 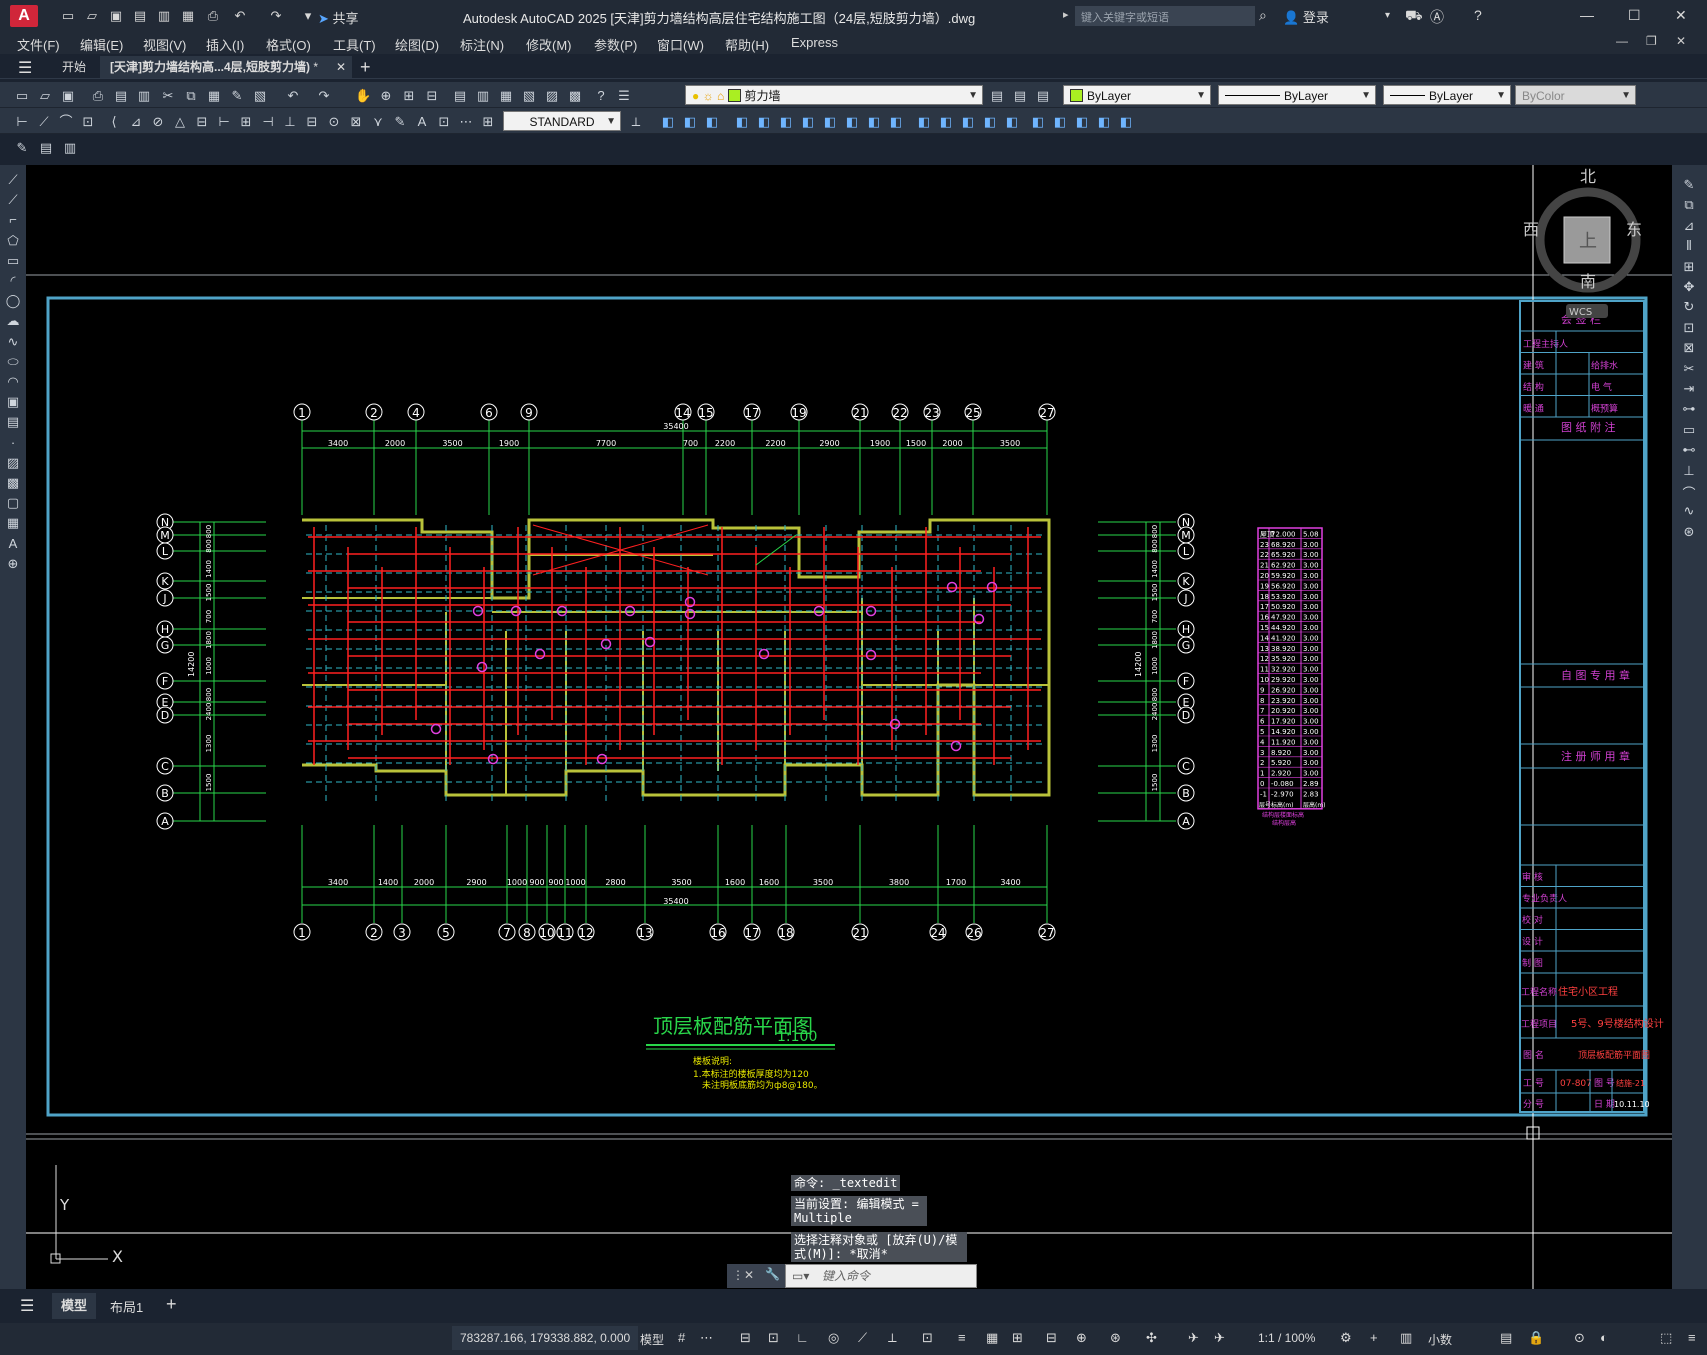 What do you see at coordinates (706, 1338) in the screenshot?
I see `snap-icon: ⋯` at bounding box center [706, 1338].